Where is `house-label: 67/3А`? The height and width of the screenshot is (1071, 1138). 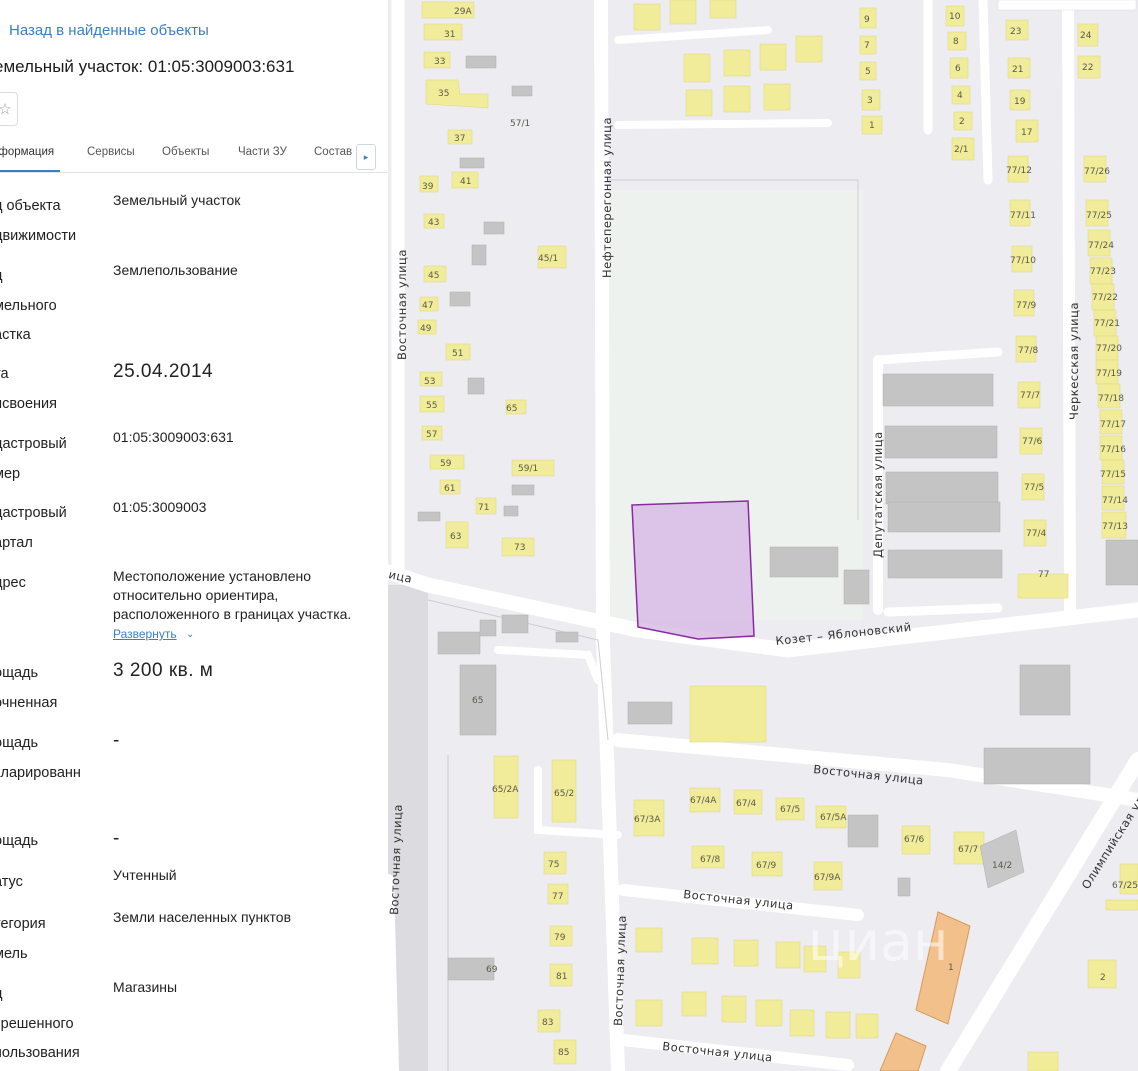 house-label: 67/3А is located at coordinates (647, 820).